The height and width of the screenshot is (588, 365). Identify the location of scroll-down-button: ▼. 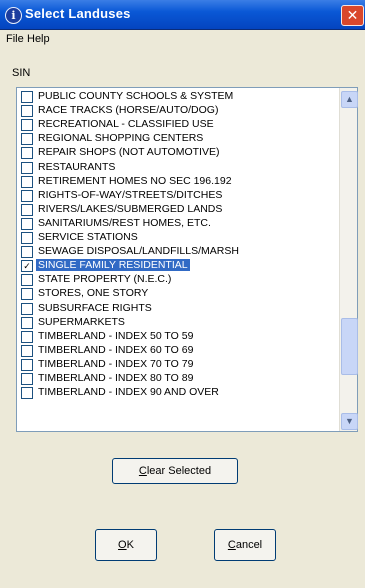
(349, 421).